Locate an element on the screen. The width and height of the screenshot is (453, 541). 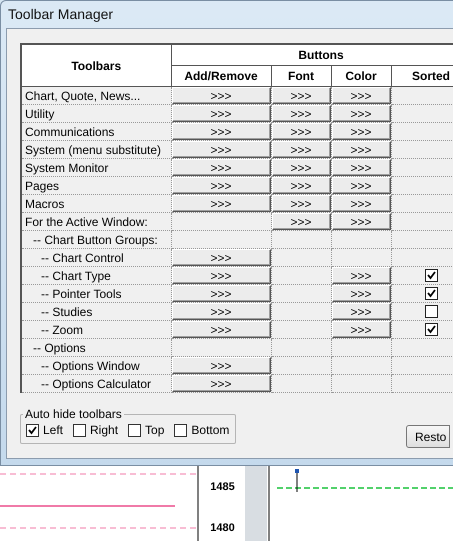
checkbox-label: Top is located at coordinates (154, 430).